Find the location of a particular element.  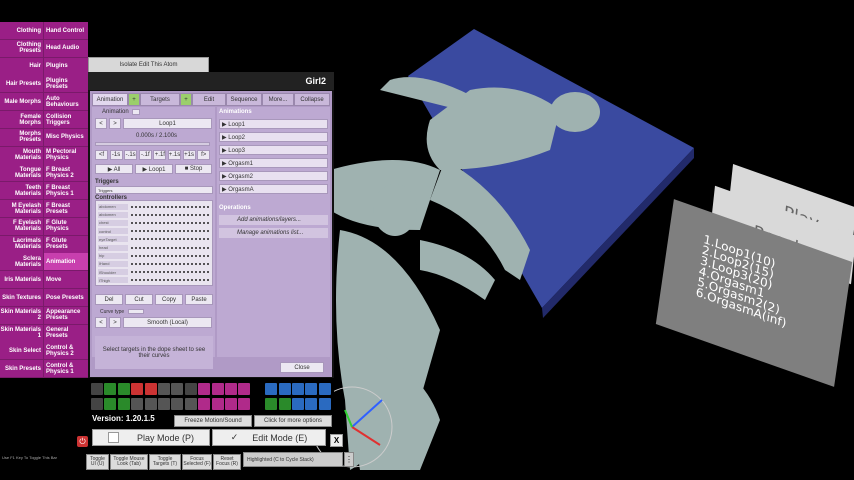

tab-animation: Animation is located at coordinates (110, 99).